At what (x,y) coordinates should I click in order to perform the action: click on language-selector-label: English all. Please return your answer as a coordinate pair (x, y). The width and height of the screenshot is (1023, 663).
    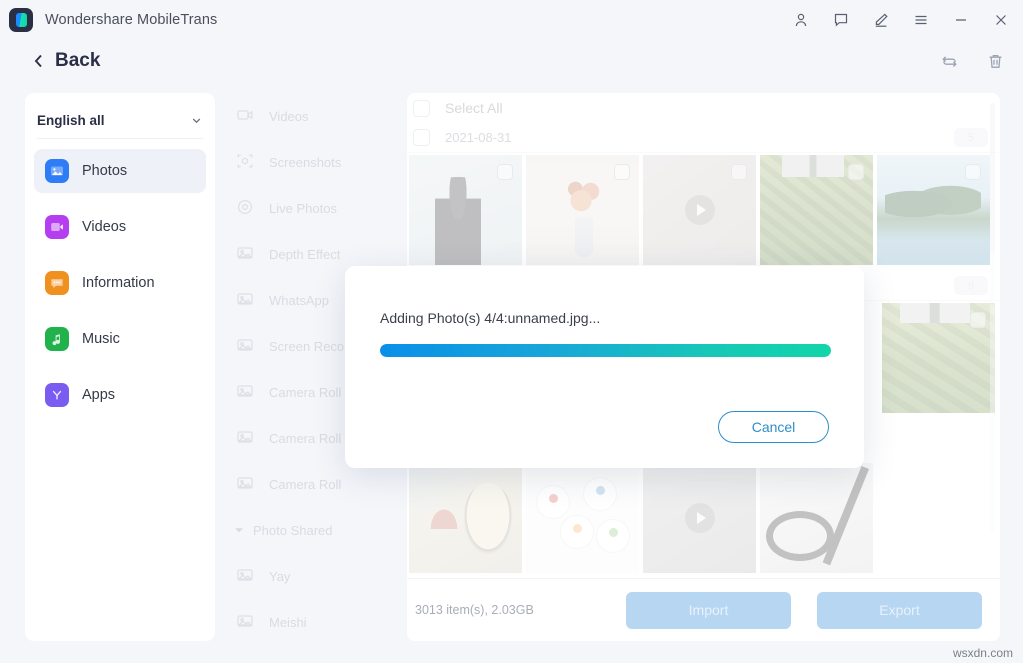
    Looking at the image, I should click on (71, 120).